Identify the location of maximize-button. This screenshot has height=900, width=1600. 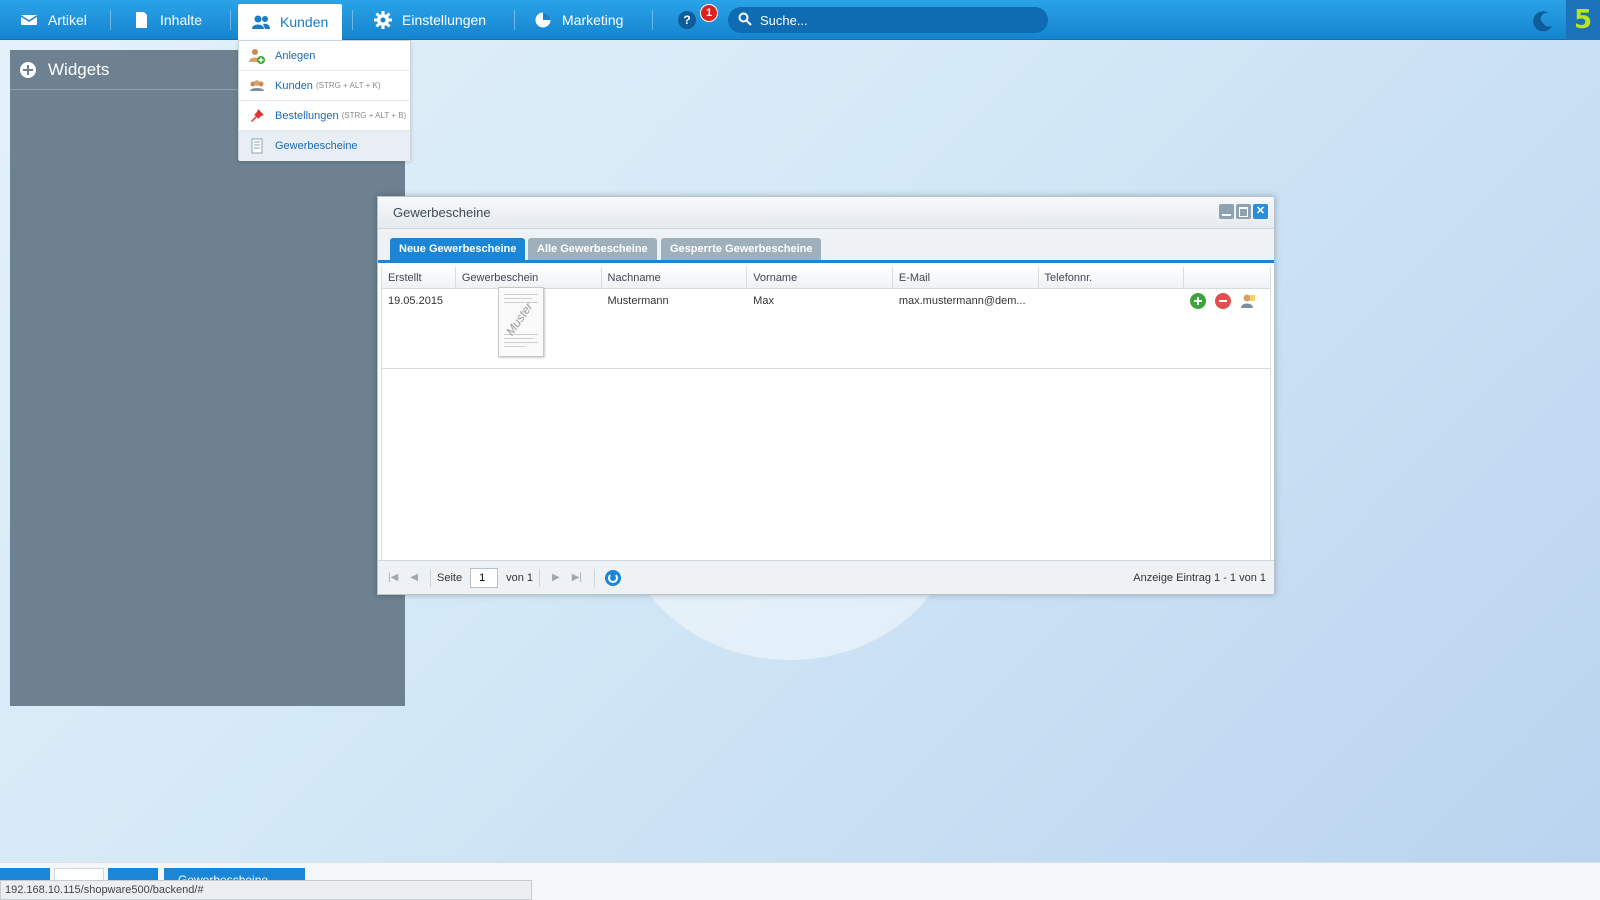
(1243, 211).